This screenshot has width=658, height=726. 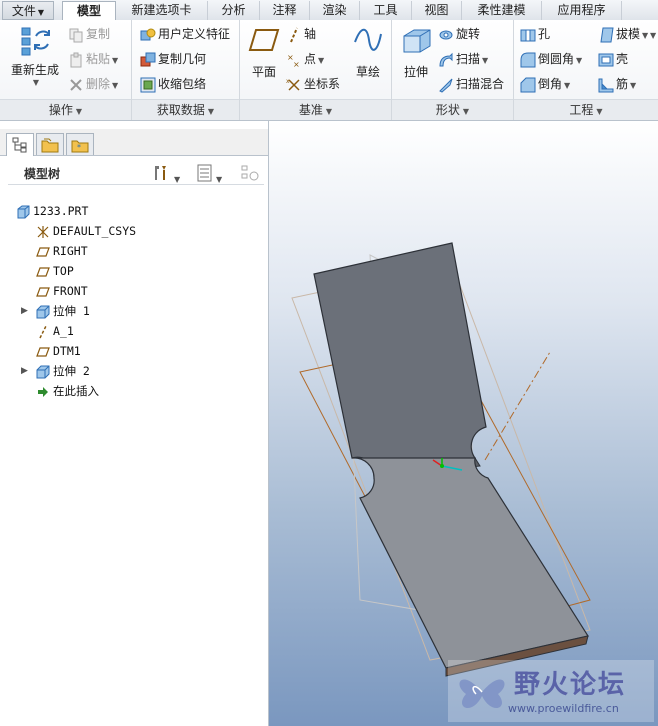 What do you see at coordinates (52, 211) in the screenshot?
I see `tree-item-part: 1233.PRT` at bounding box center [52, 211].